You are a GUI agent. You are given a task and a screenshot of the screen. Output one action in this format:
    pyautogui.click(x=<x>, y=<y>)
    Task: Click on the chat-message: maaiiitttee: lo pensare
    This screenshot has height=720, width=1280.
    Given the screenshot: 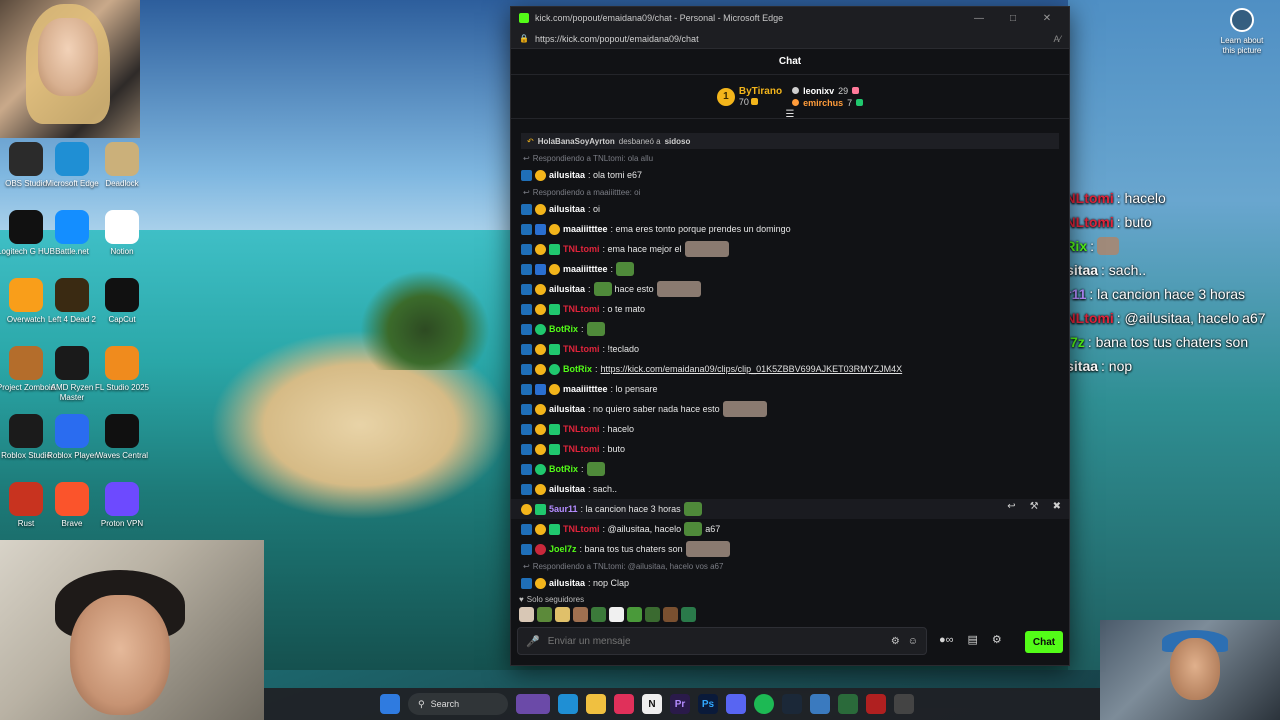 What is the action you would take?
    pyautogui.click(x=790, y=389)
    